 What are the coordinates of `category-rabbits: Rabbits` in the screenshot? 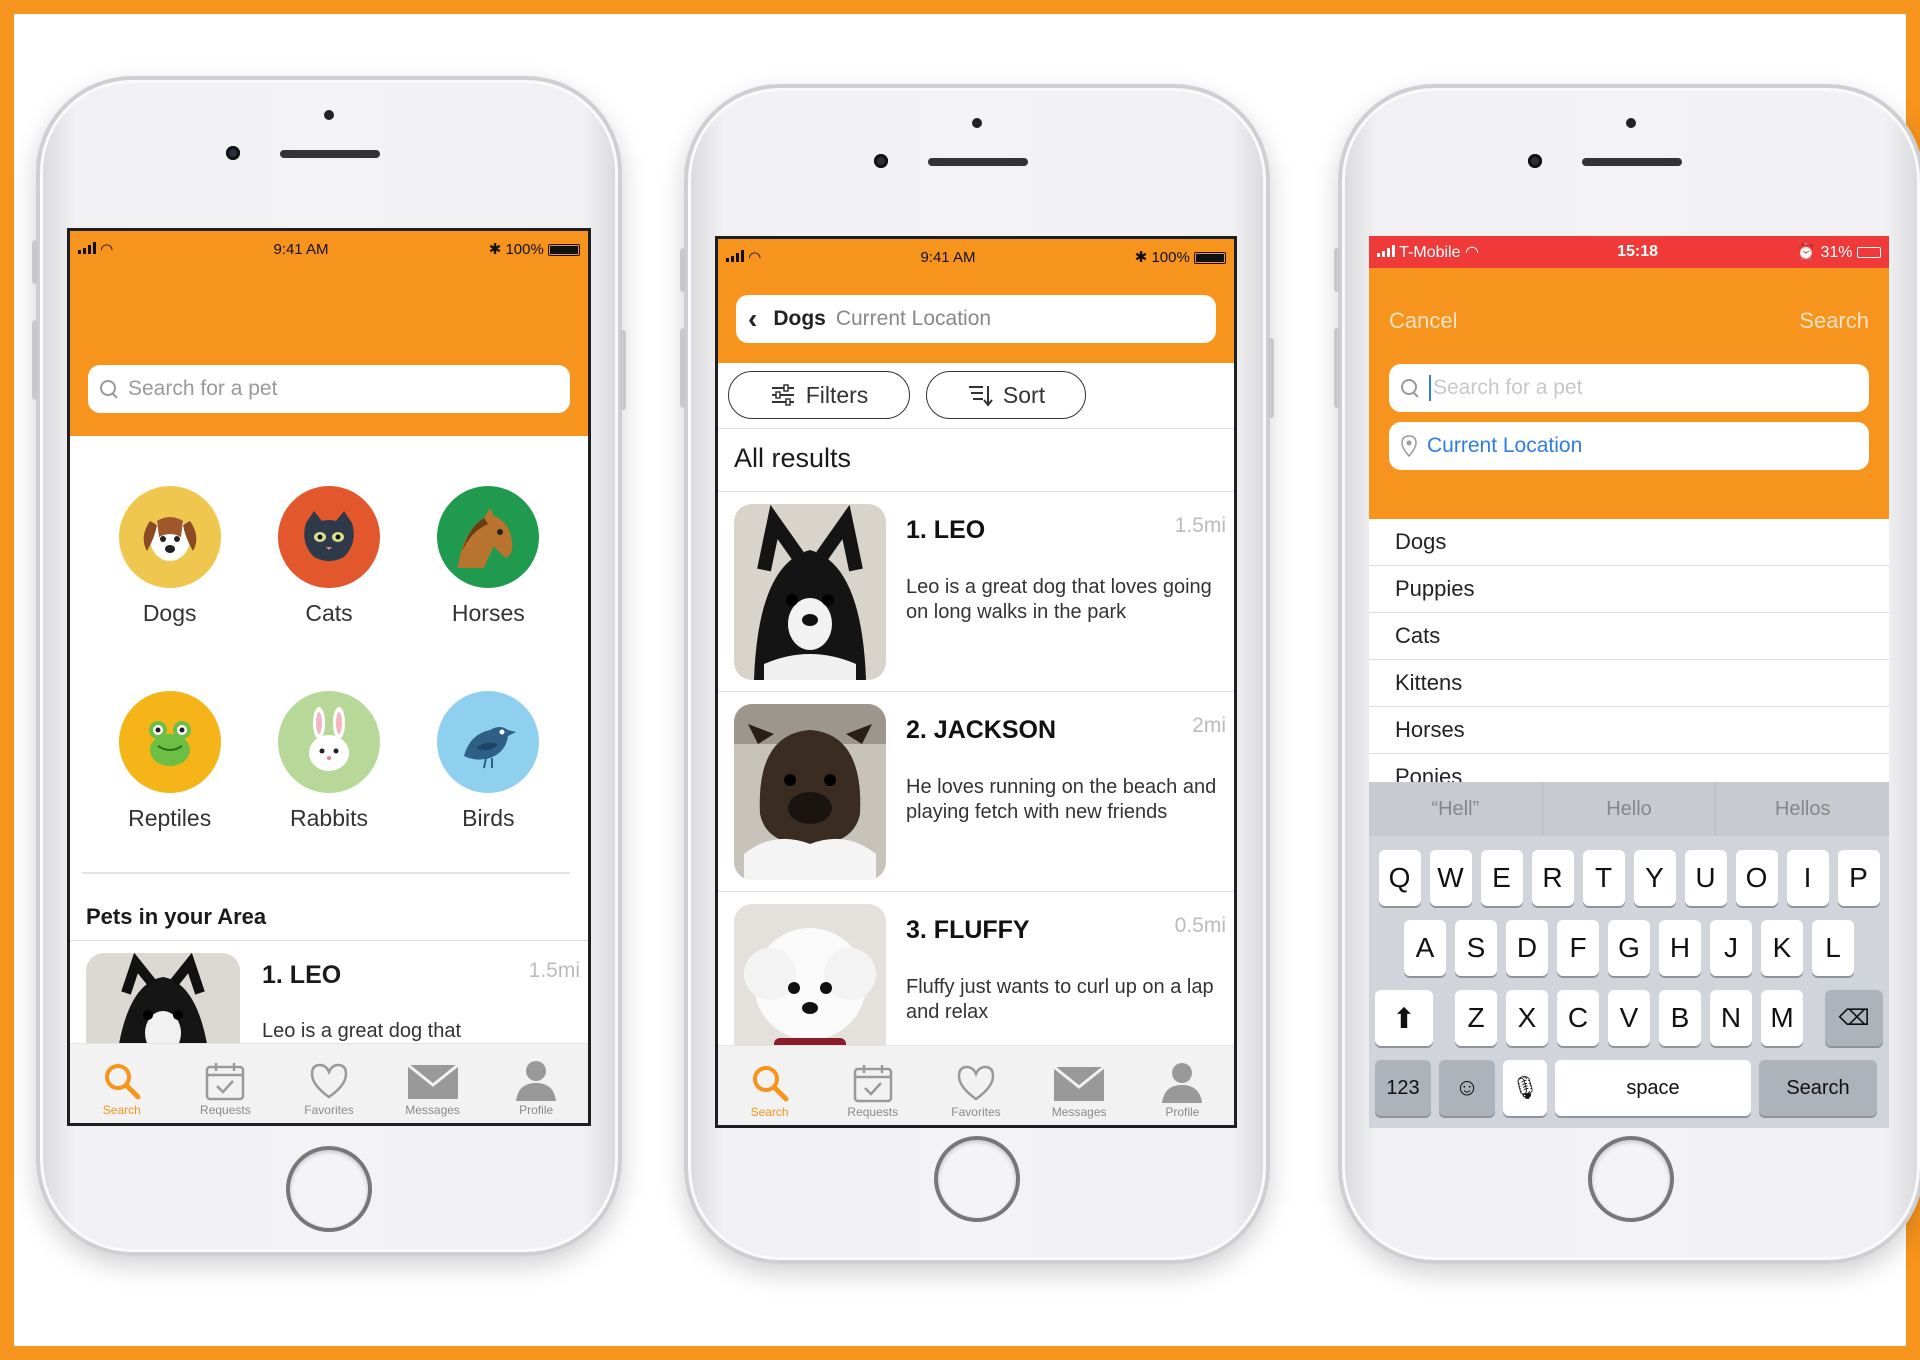 It's located at (328, 761).